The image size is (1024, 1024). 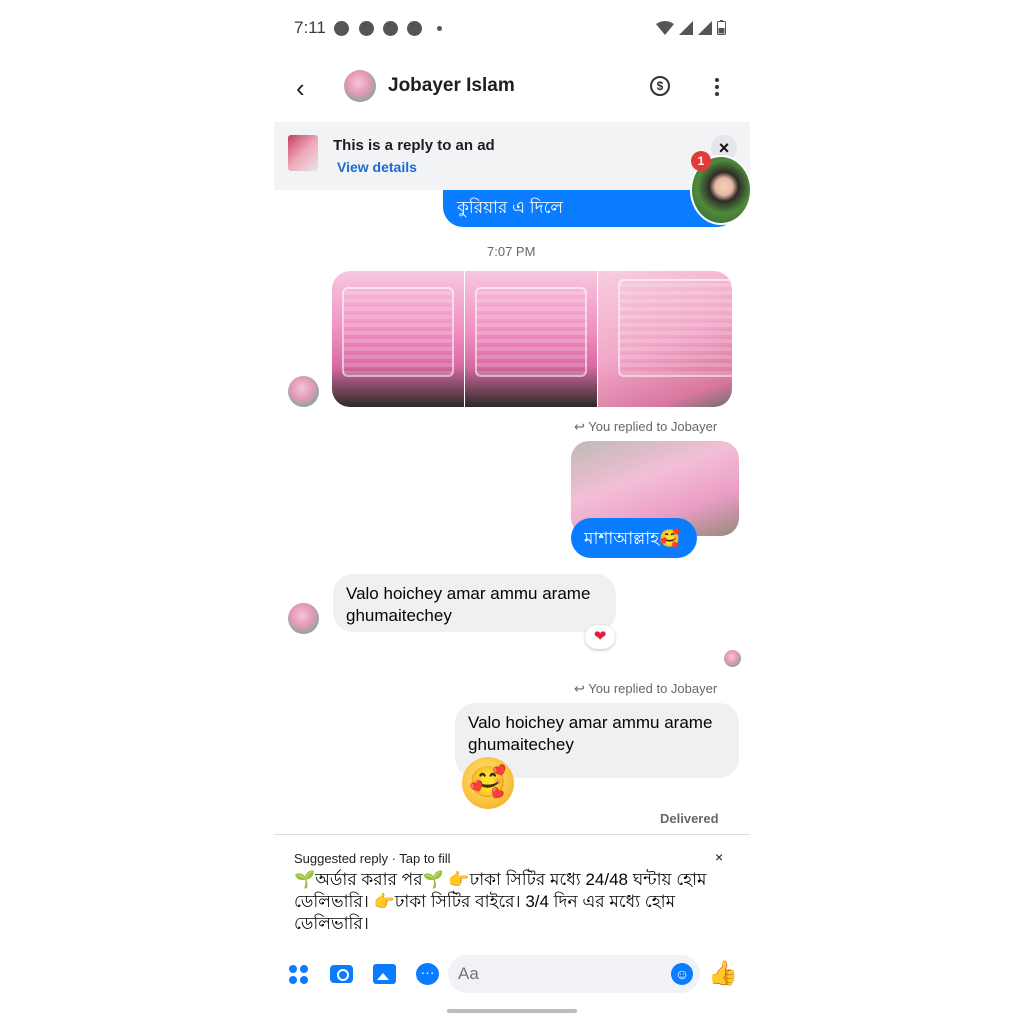 I want to click on status-time: 7:11, so click(x=310, y=27).